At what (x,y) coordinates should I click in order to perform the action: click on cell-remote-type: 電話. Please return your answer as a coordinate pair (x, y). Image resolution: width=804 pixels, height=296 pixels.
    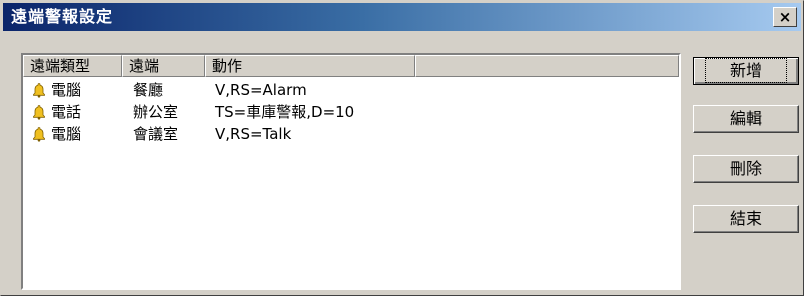
    Looking at the image, I should click on (66, 112).